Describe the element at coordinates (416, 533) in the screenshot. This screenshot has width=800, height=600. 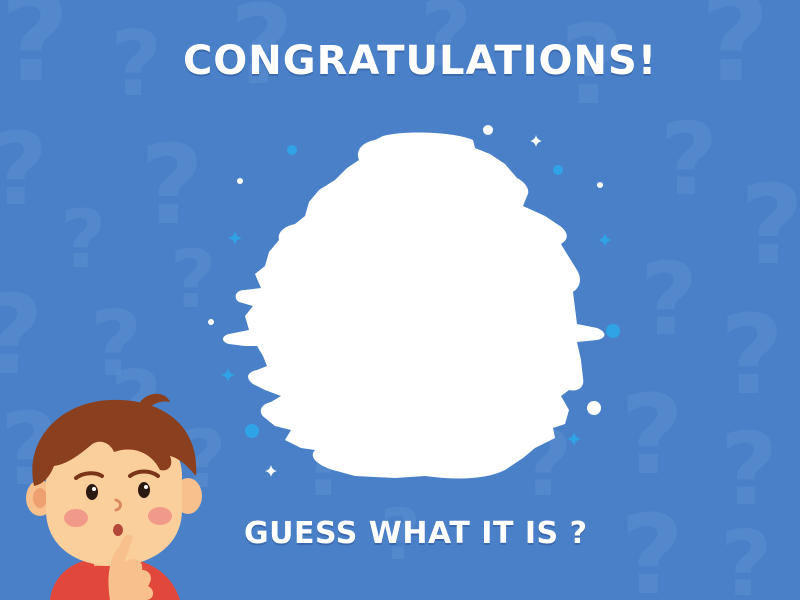
I see `guess-prompt: GUESS WHAT IT IS ?` at that location.